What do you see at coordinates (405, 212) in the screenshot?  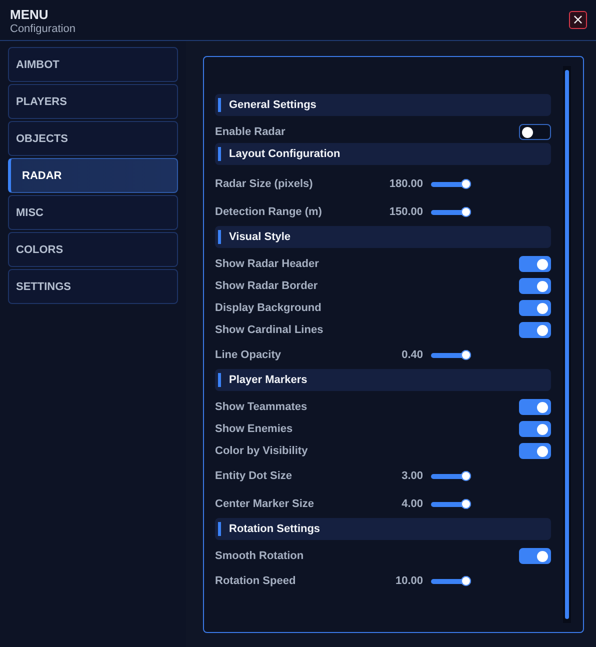 I see `slider-value: 150.00` at bounding box center [405, 212].